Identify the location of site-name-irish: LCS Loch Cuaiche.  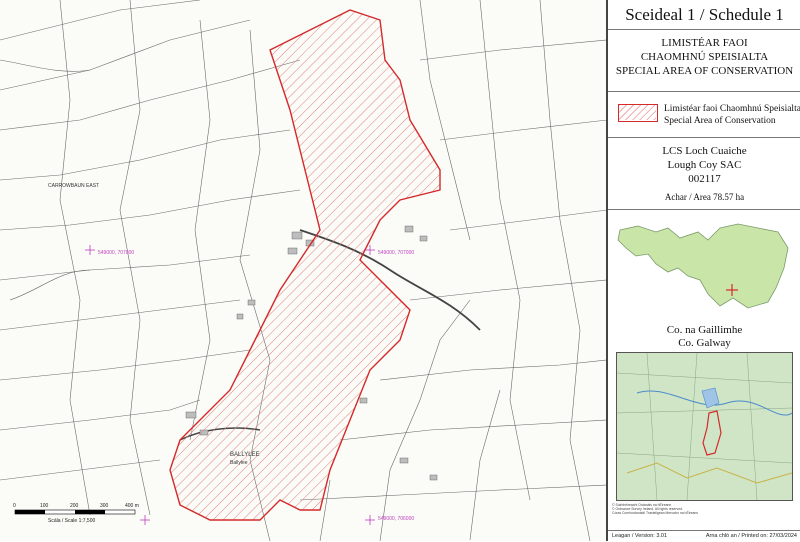
(704, 151).